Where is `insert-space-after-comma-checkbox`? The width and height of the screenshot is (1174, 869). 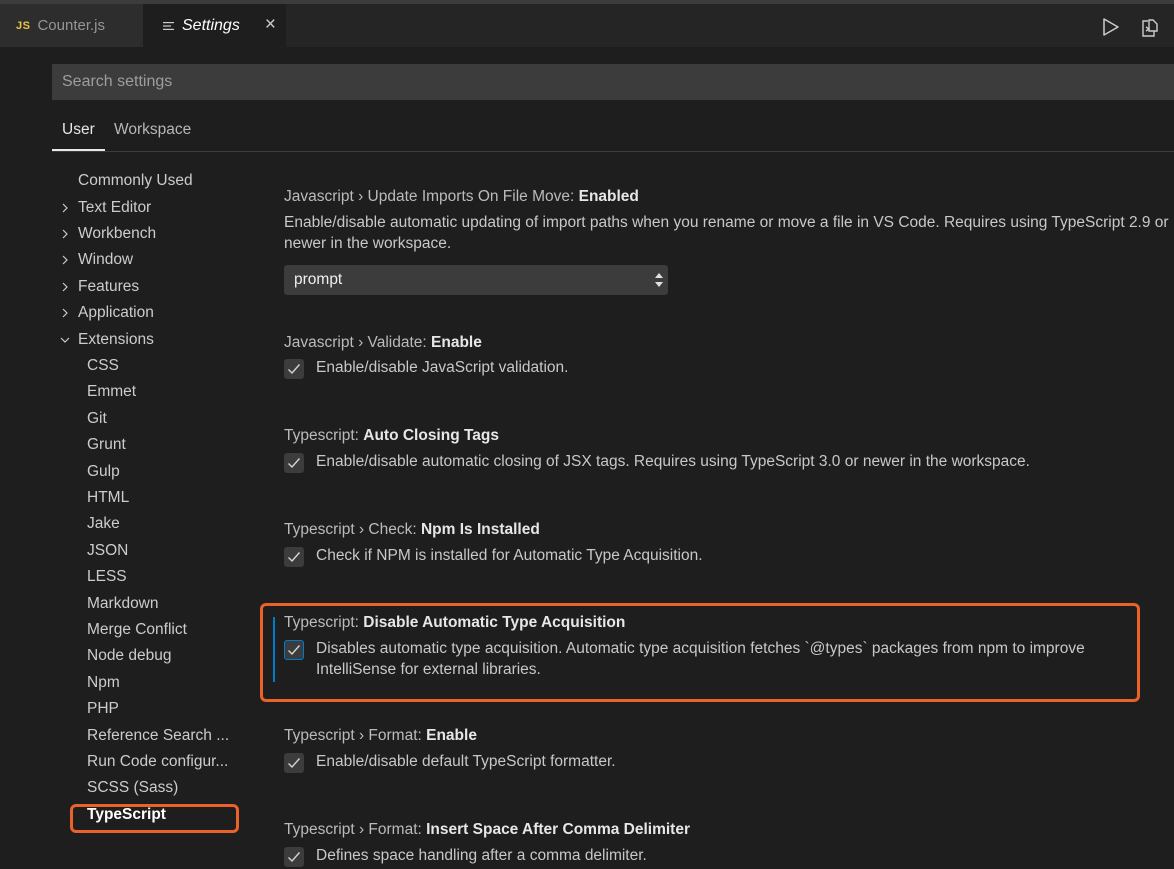 insert-space-after-comma-checkbox is located at coordinates (294, 857).